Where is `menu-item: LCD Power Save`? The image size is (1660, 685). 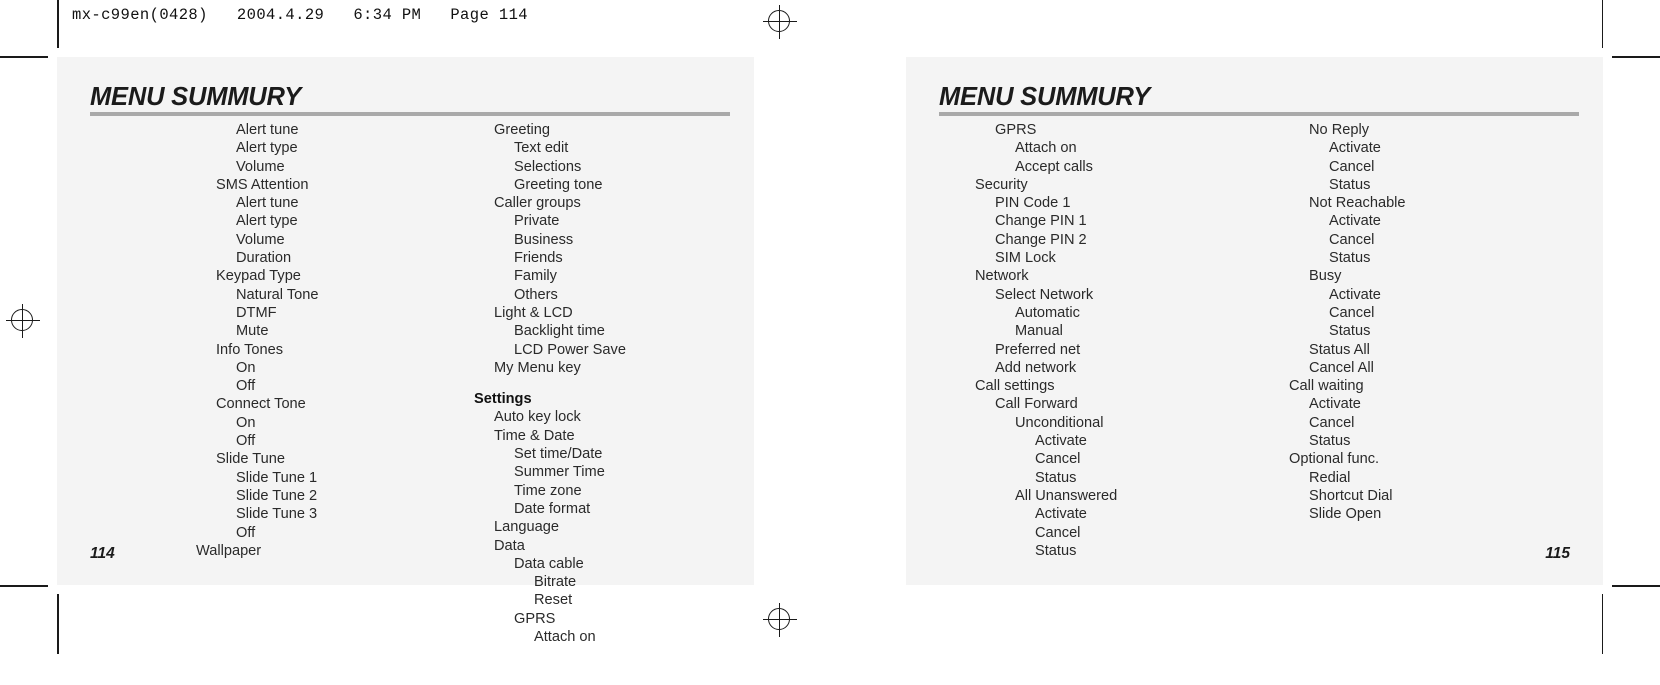
menu-item: LCD Power Save is located at coordinates (570, 349).